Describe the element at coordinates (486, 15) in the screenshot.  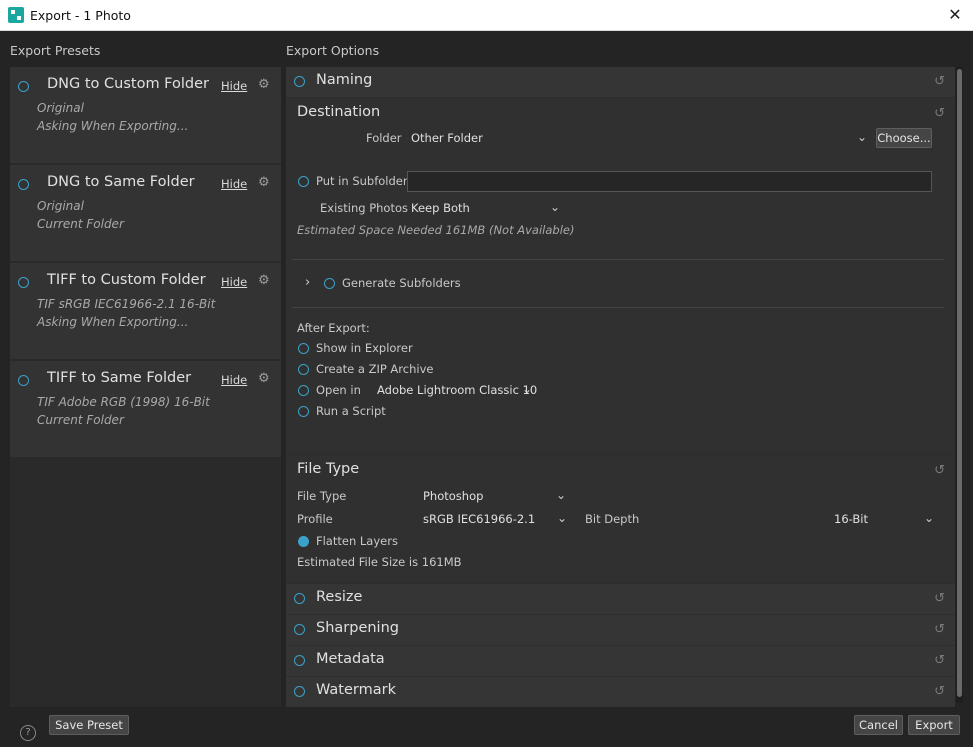
I see `title-bar: Export - 1 Photo ✕` at that location.